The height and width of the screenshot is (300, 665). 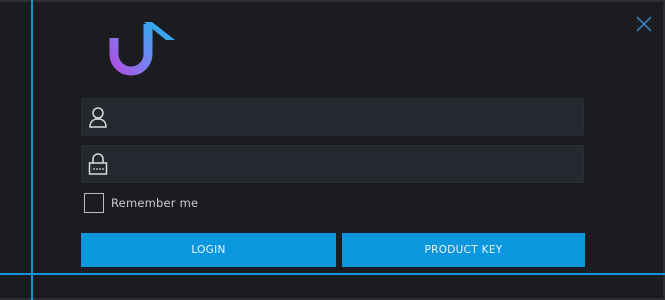 I want to click on user-icon, so click(x=98, y=117).